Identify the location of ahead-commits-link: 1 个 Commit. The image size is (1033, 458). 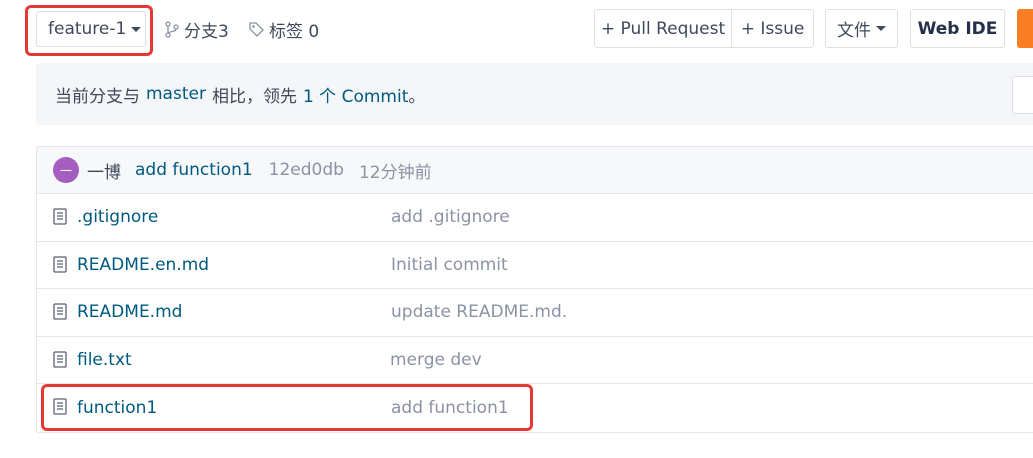
(355, 94).